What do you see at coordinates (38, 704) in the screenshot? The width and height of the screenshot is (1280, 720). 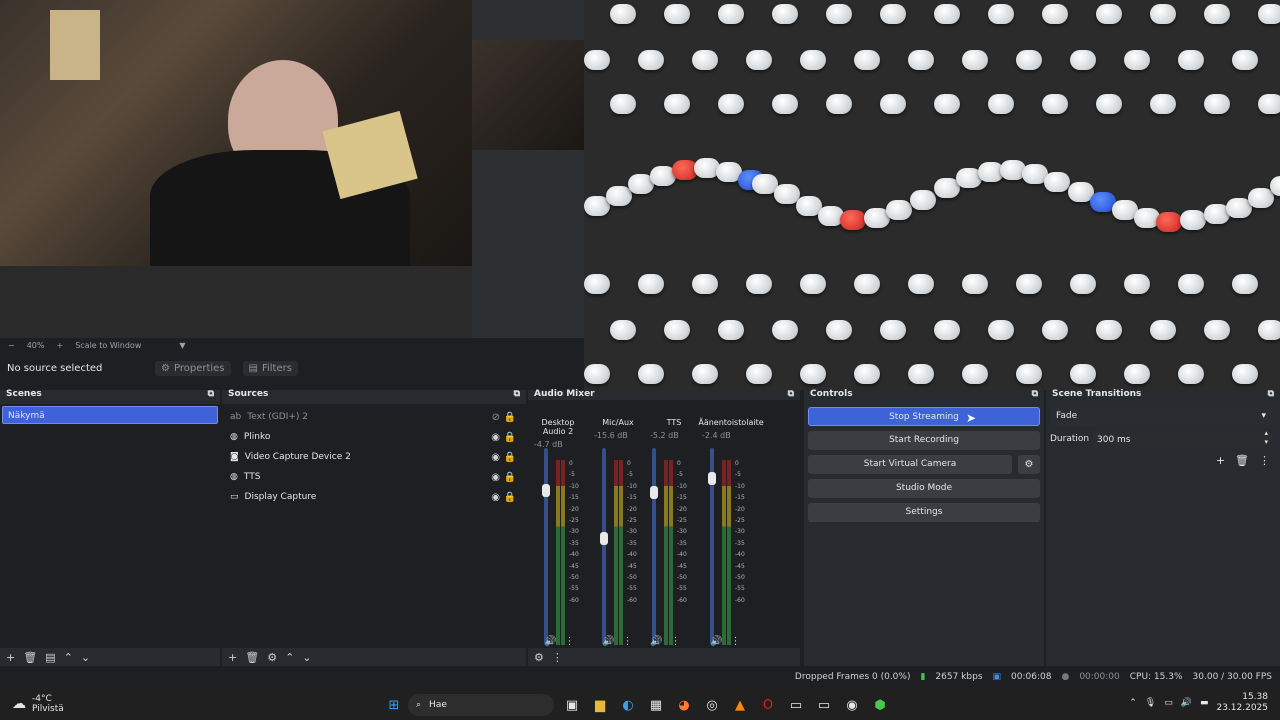 I see `weather-widget: ☁ -4°C Pilvistä` at bounding box center [38, 704].